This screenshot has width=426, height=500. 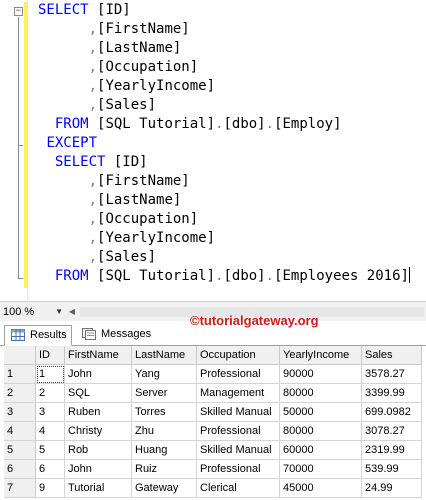 I want to click on code-line: FROM [SQL Tutorial].[dbo].[Employ], so click(x=190, y=124).